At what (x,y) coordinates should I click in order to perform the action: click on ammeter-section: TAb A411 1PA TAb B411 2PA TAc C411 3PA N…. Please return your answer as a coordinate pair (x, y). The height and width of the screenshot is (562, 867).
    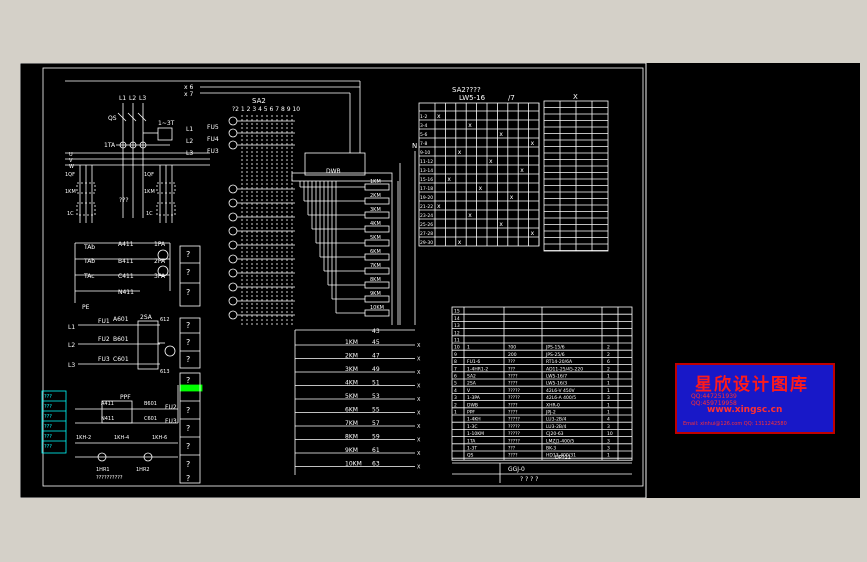
    Looking at the image, I should click on (122, 276).